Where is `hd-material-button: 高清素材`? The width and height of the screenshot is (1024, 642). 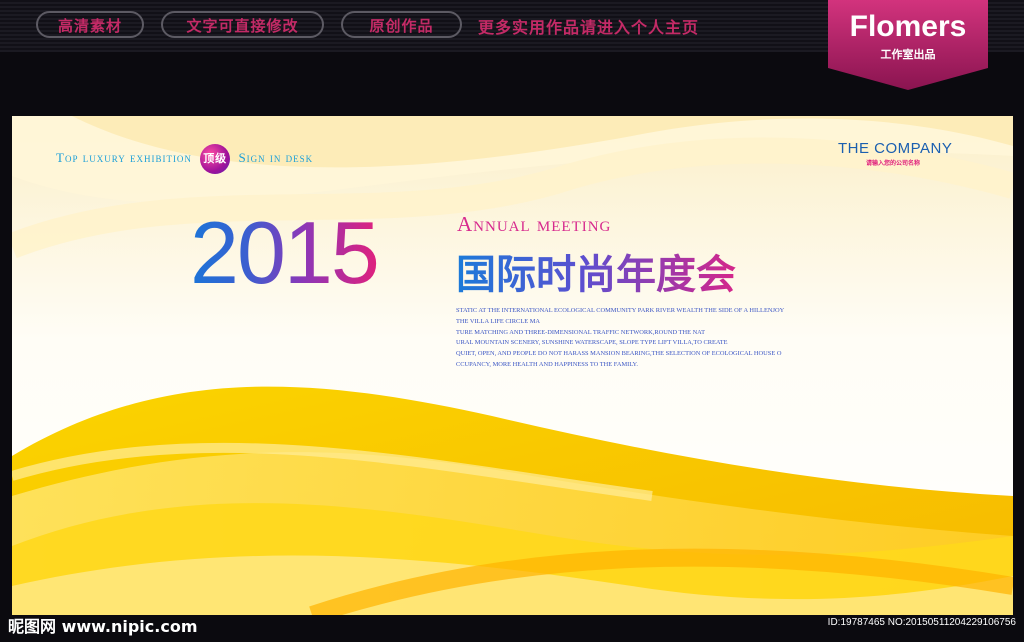 hd-material-button: 高清素材 is located at coordinates (90, 24).